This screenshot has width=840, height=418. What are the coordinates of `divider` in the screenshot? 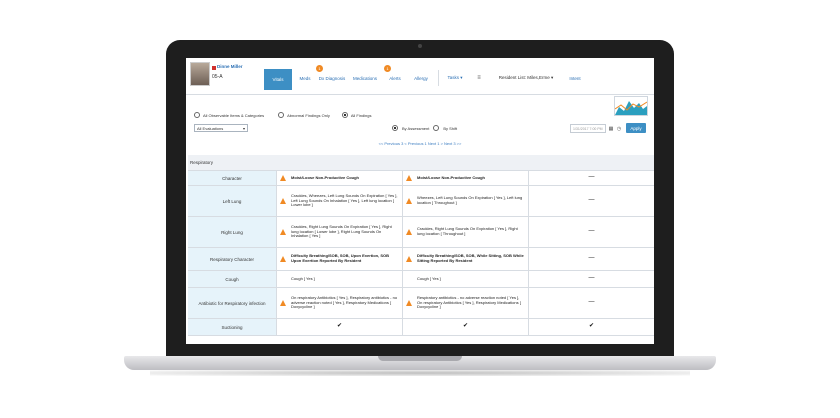 It's located at (438, 78).